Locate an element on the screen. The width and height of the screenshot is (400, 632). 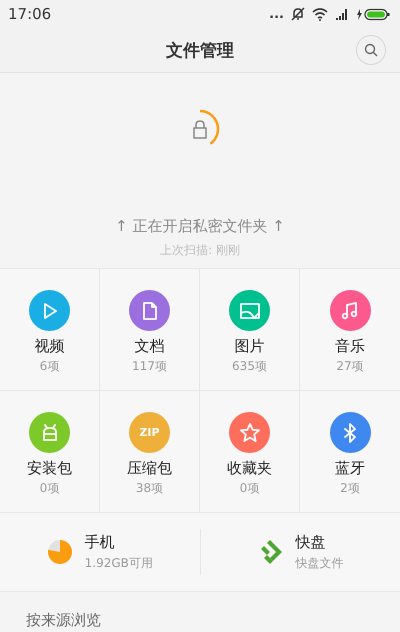
category-count: 6项 is located at coordinates (50, 366).